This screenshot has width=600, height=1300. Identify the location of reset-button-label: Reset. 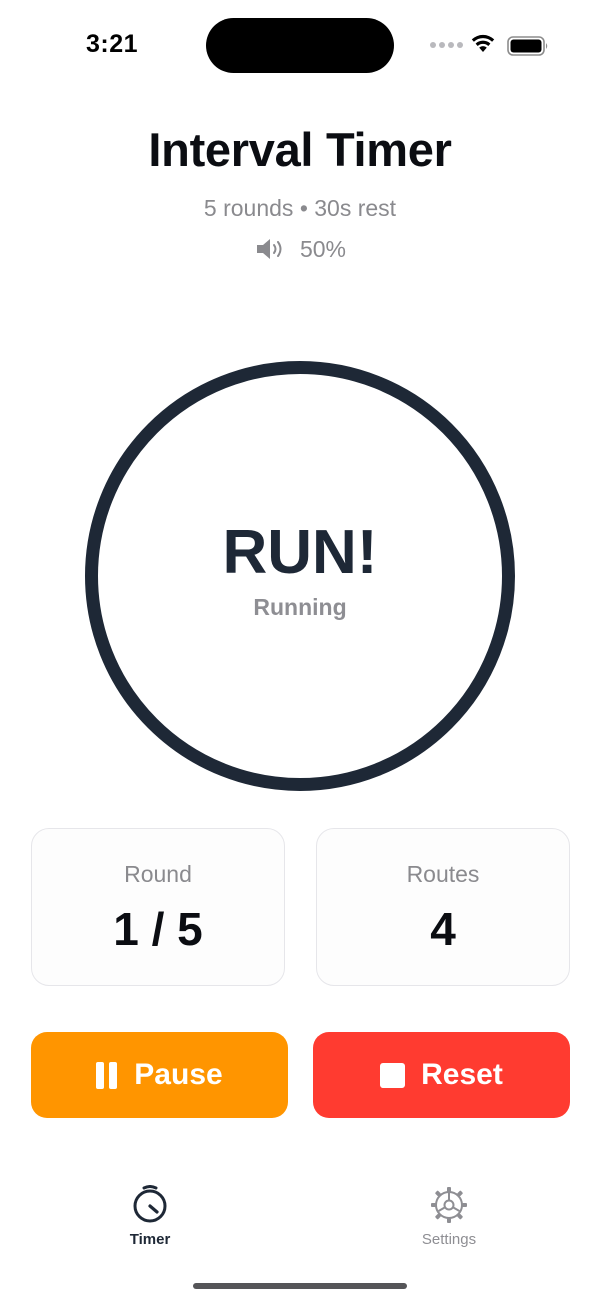
(462, 1074).